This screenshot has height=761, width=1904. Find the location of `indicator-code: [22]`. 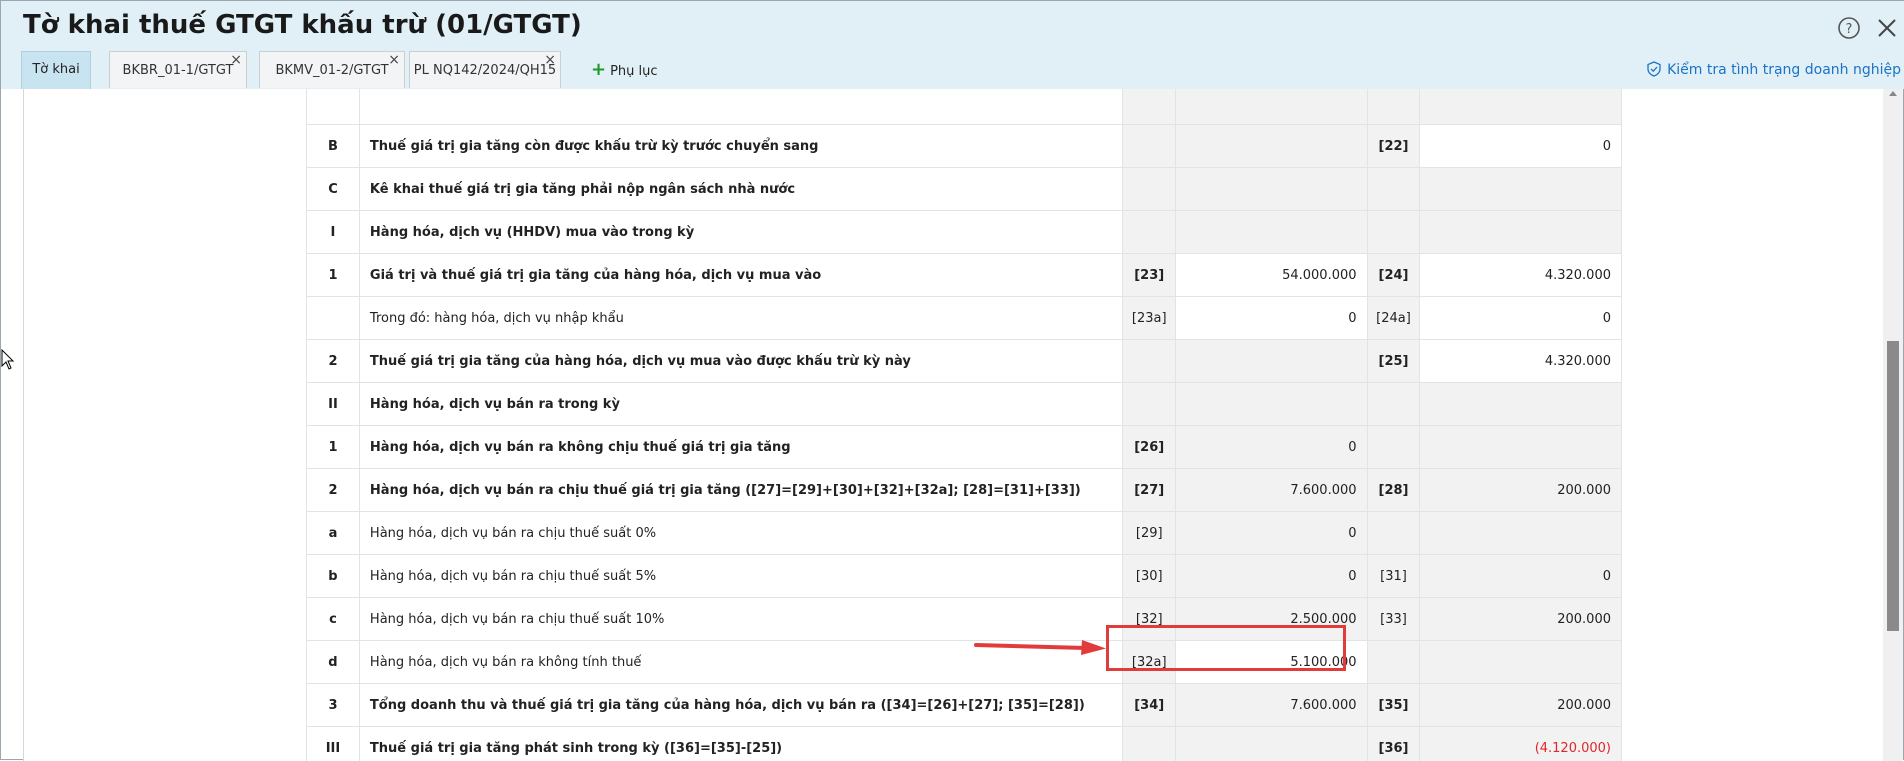

indicator-code: [22] is located at coordinates (1393, 146).